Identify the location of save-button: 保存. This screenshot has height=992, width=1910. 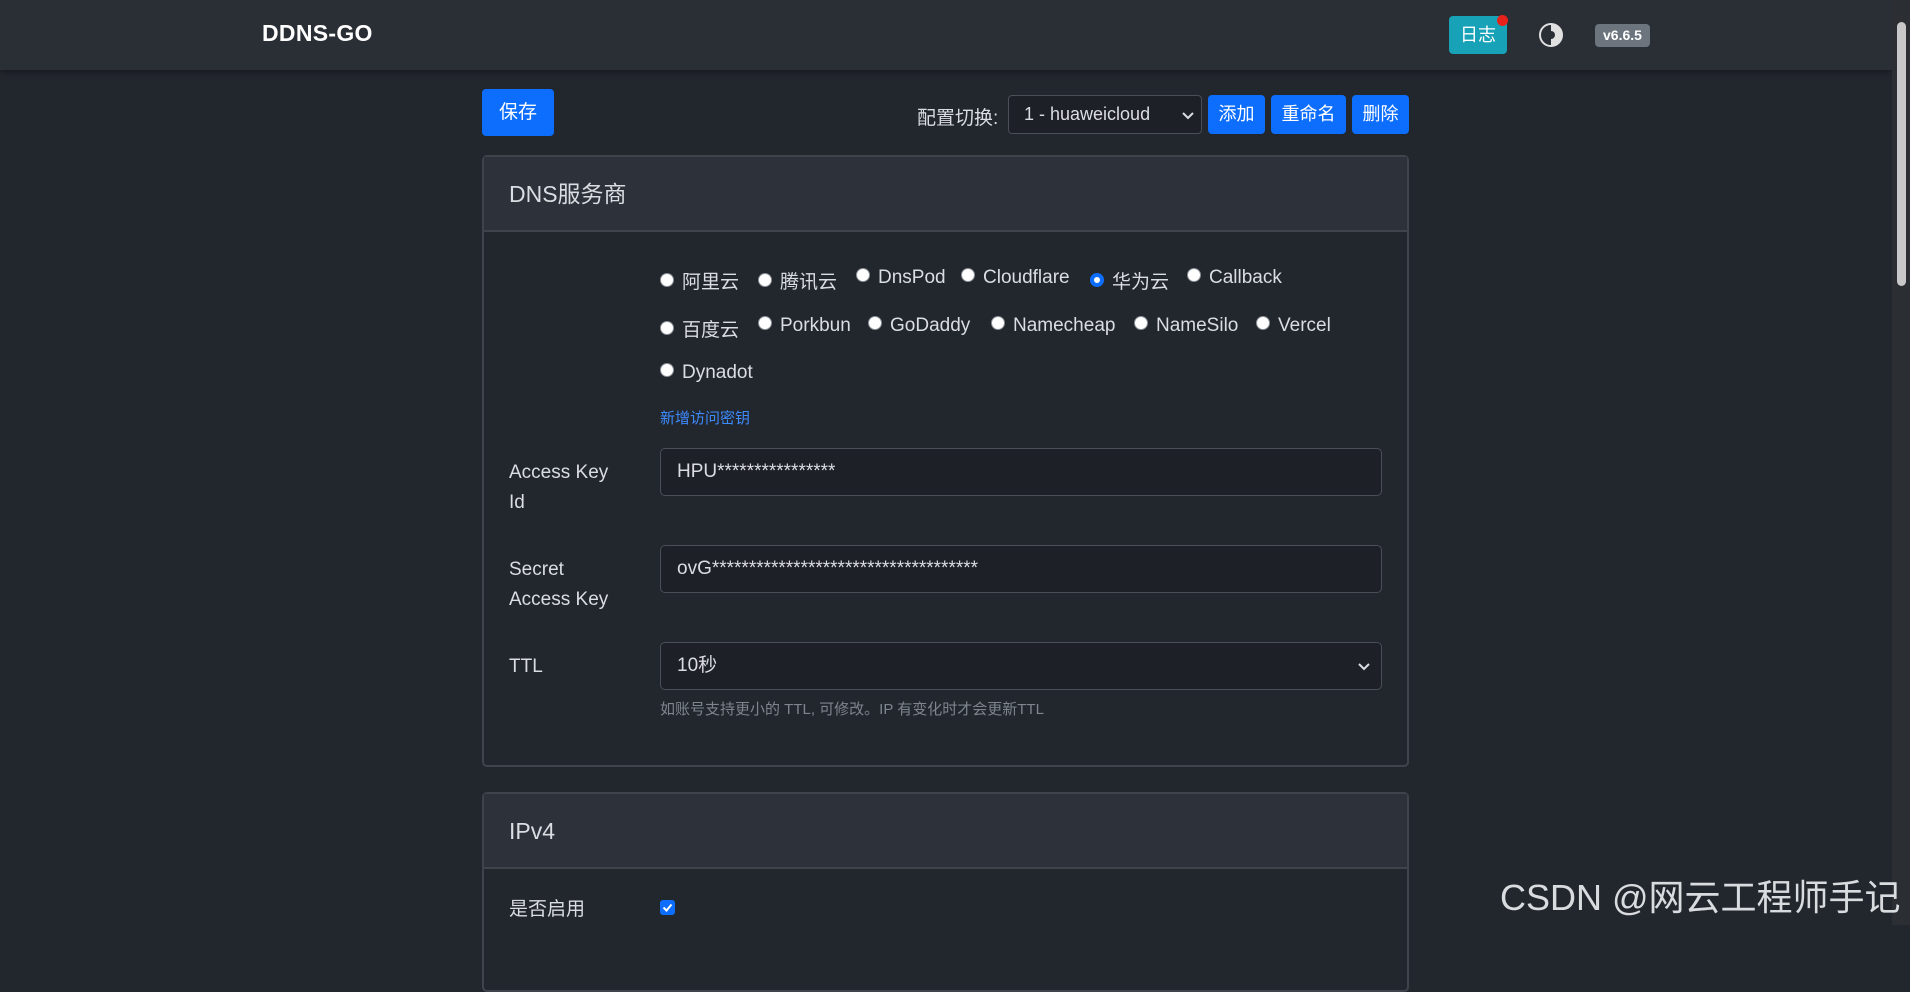
(518, 112).